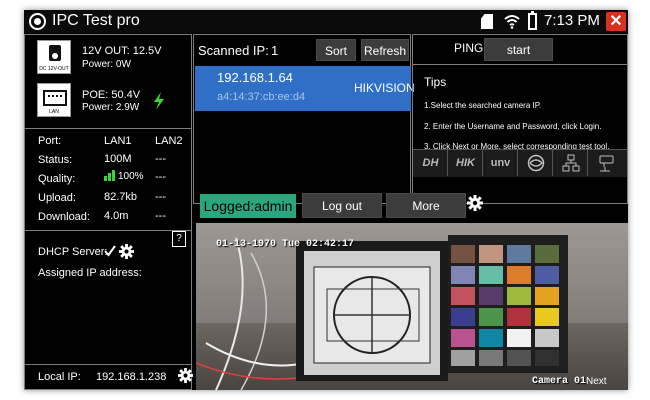 The height and width of the screenshot is (400, 650). Describe the element at coordinates (121, 197) in the screenshot. I see `lan1-upload: 82.7kb` at that location.